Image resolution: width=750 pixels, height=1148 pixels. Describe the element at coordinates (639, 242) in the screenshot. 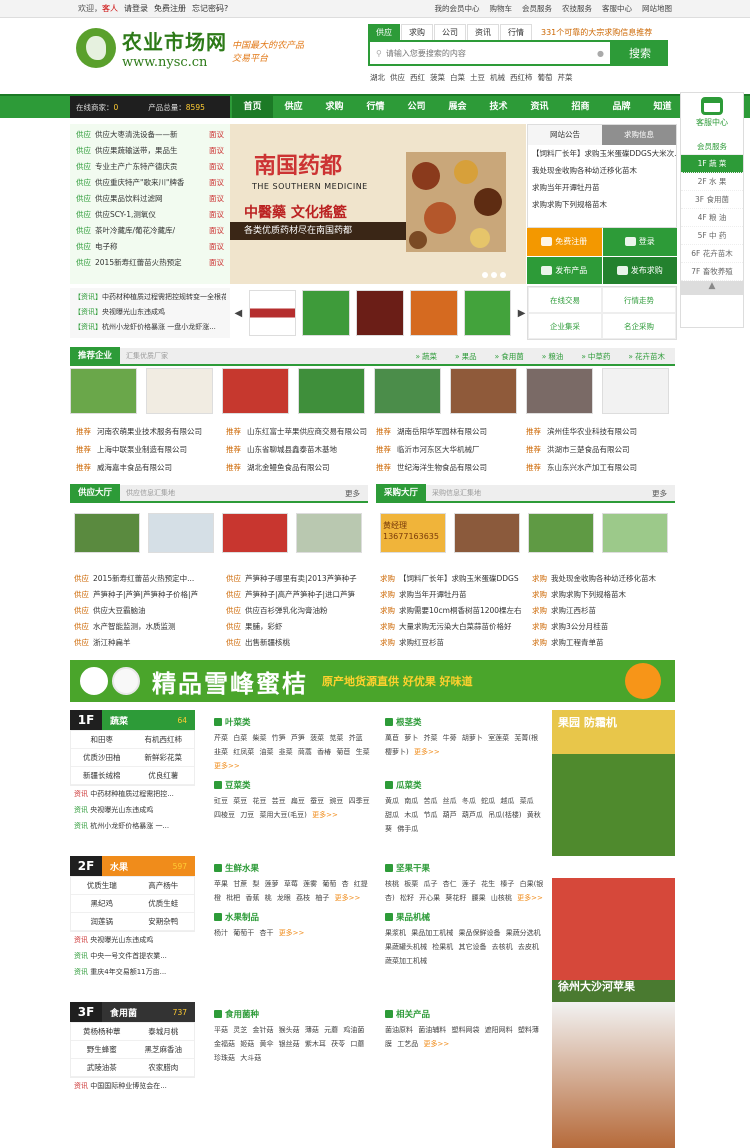

I see `action-button: 登录` at that location.